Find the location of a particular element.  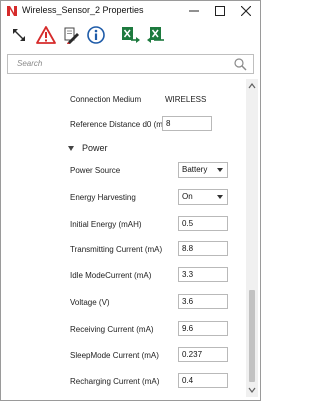

group-label: Power is located at coordinates (95, 148).